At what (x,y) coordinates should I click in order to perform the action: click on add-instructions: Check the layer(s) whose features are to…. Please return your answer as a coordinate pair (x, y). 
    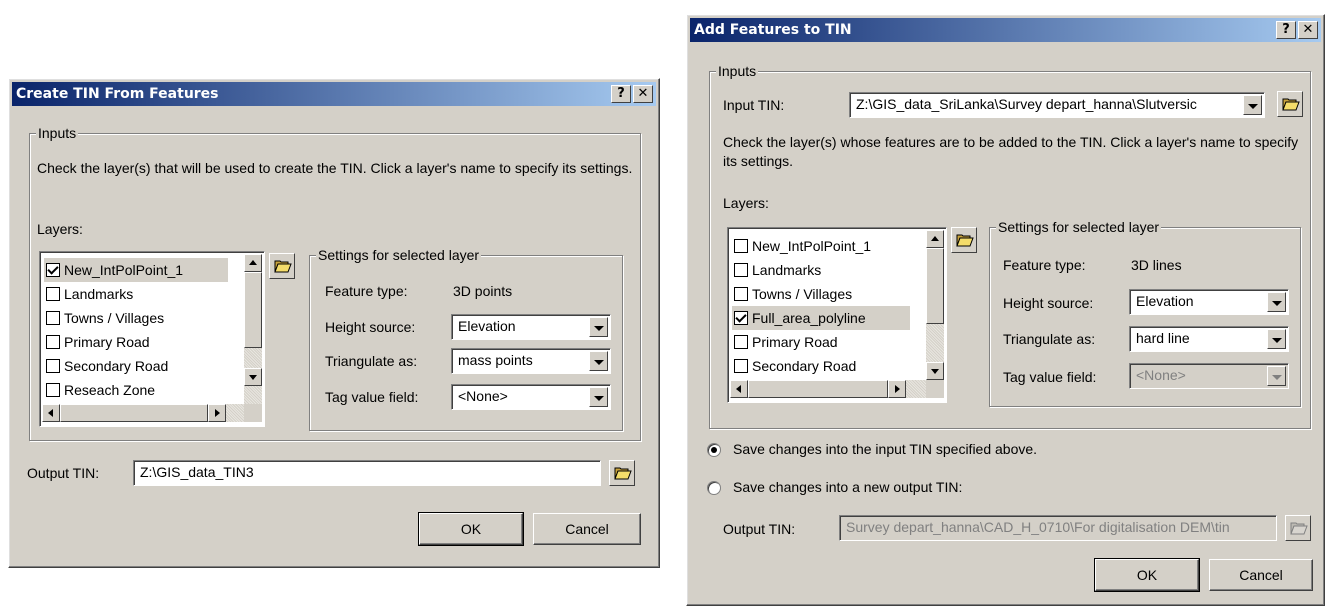
    Looking at the image, I should click on (1011, 151).